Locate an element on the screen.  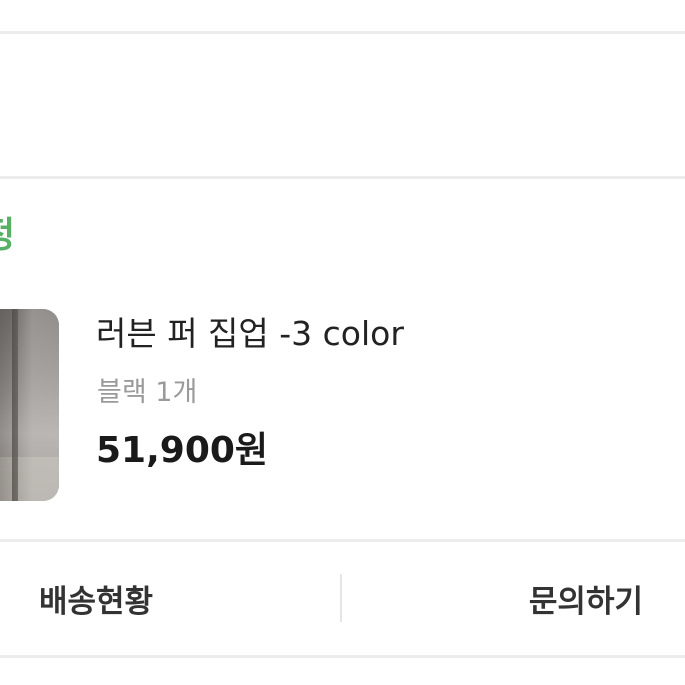
thumbnail-shade is located at coordinates (29, 405).